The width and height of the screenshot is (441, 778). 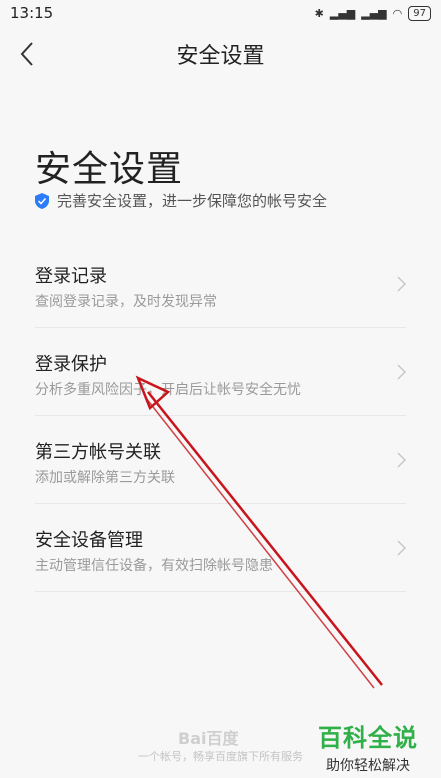 What do you see at coordinates (220, 460) in the screenshot?
I see `list-item-third-party: 第三方帐号关联 添加或解除第三方关联` at bounding box center [220, 460].